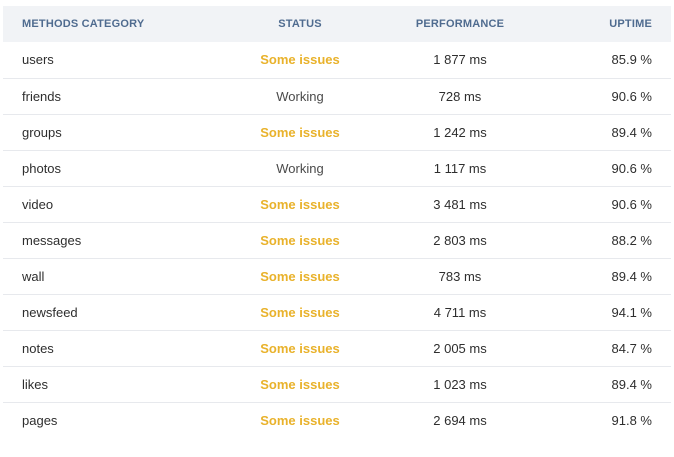  I want to click on table-row: users Some issues 1 877 ms 85.9 %, so click(337, 60).